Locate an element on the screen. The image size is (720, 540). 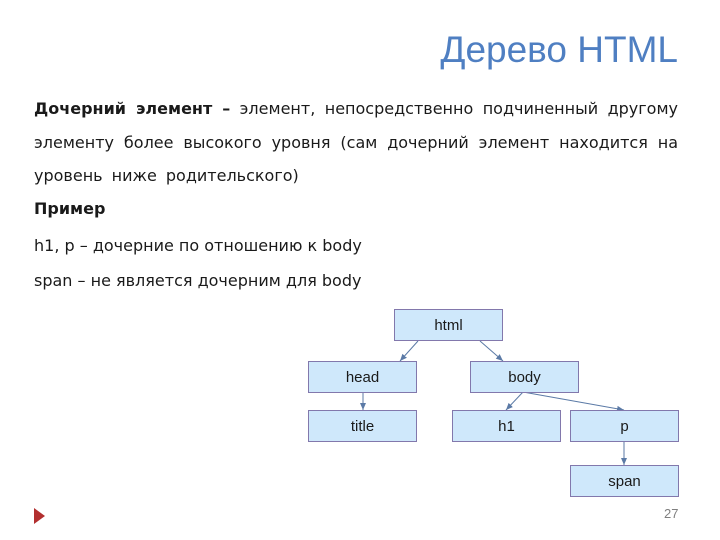
node-head: head is located at coordinates (362, 377).